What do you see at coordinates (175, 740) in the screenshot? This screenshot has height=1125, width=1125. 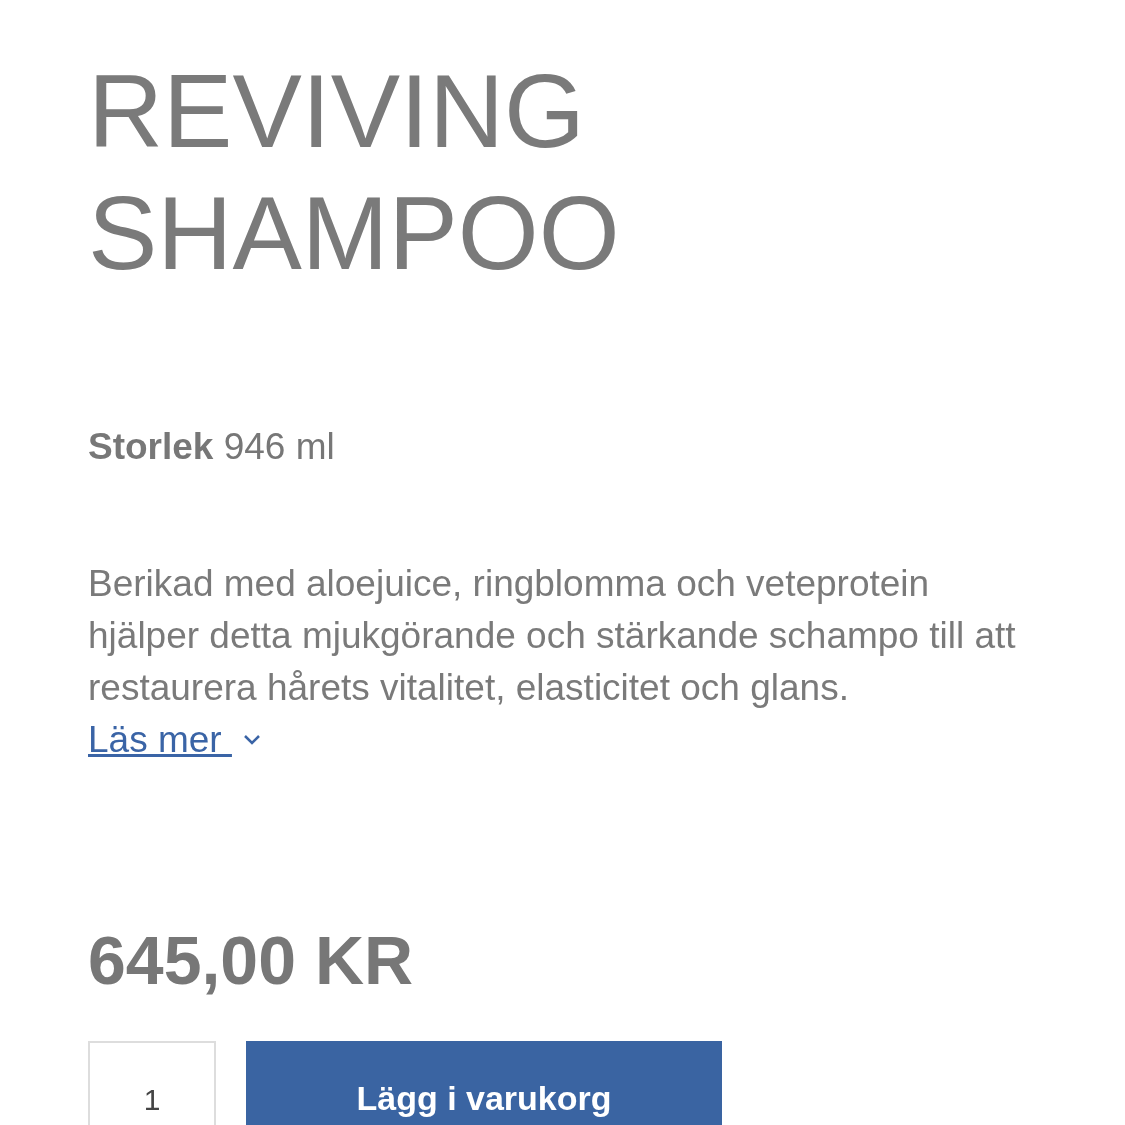 I see `read-more-link: Läs mer` at bounding box center [175, 740].